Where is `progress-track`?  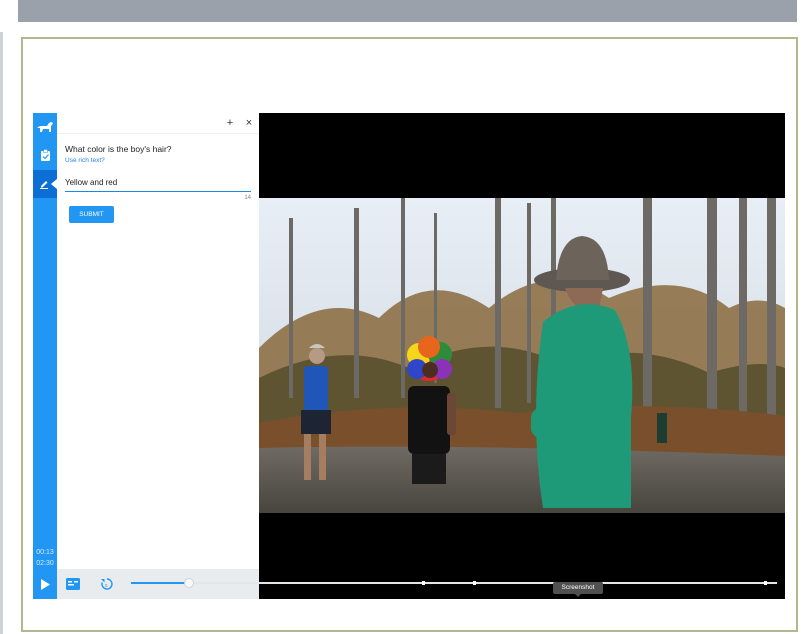
progress-track is located at coordinates (454, 583).